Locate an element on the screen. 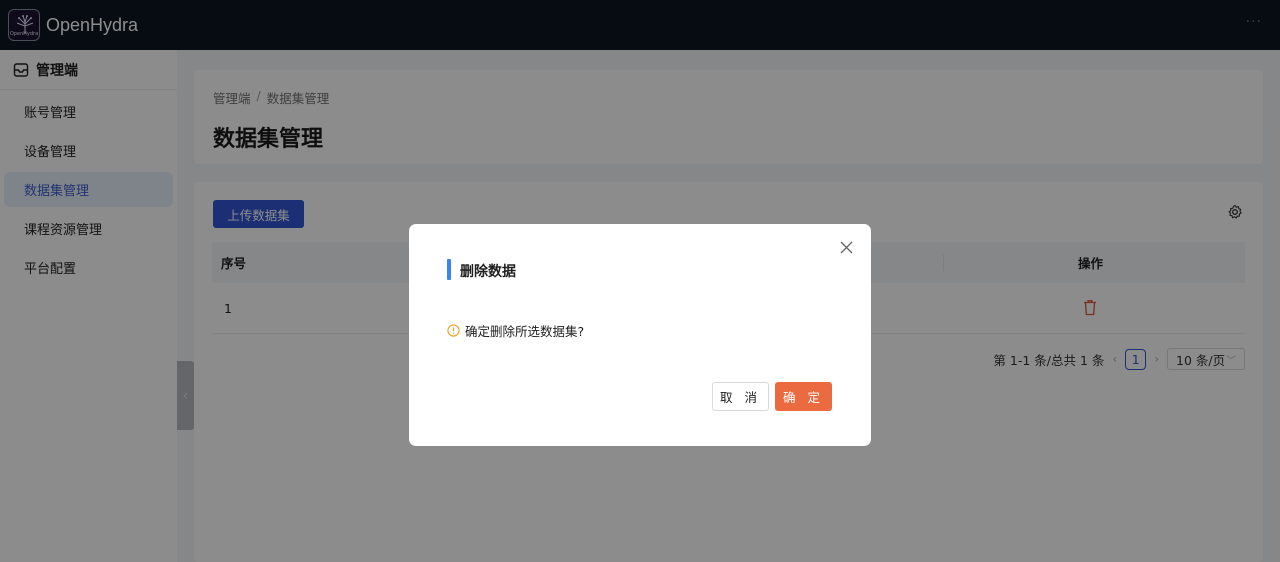  delete-confirm-modal: 删除数据 确定删除所选数据集? 取 消 确 定 is located at coordinates (640, 335).